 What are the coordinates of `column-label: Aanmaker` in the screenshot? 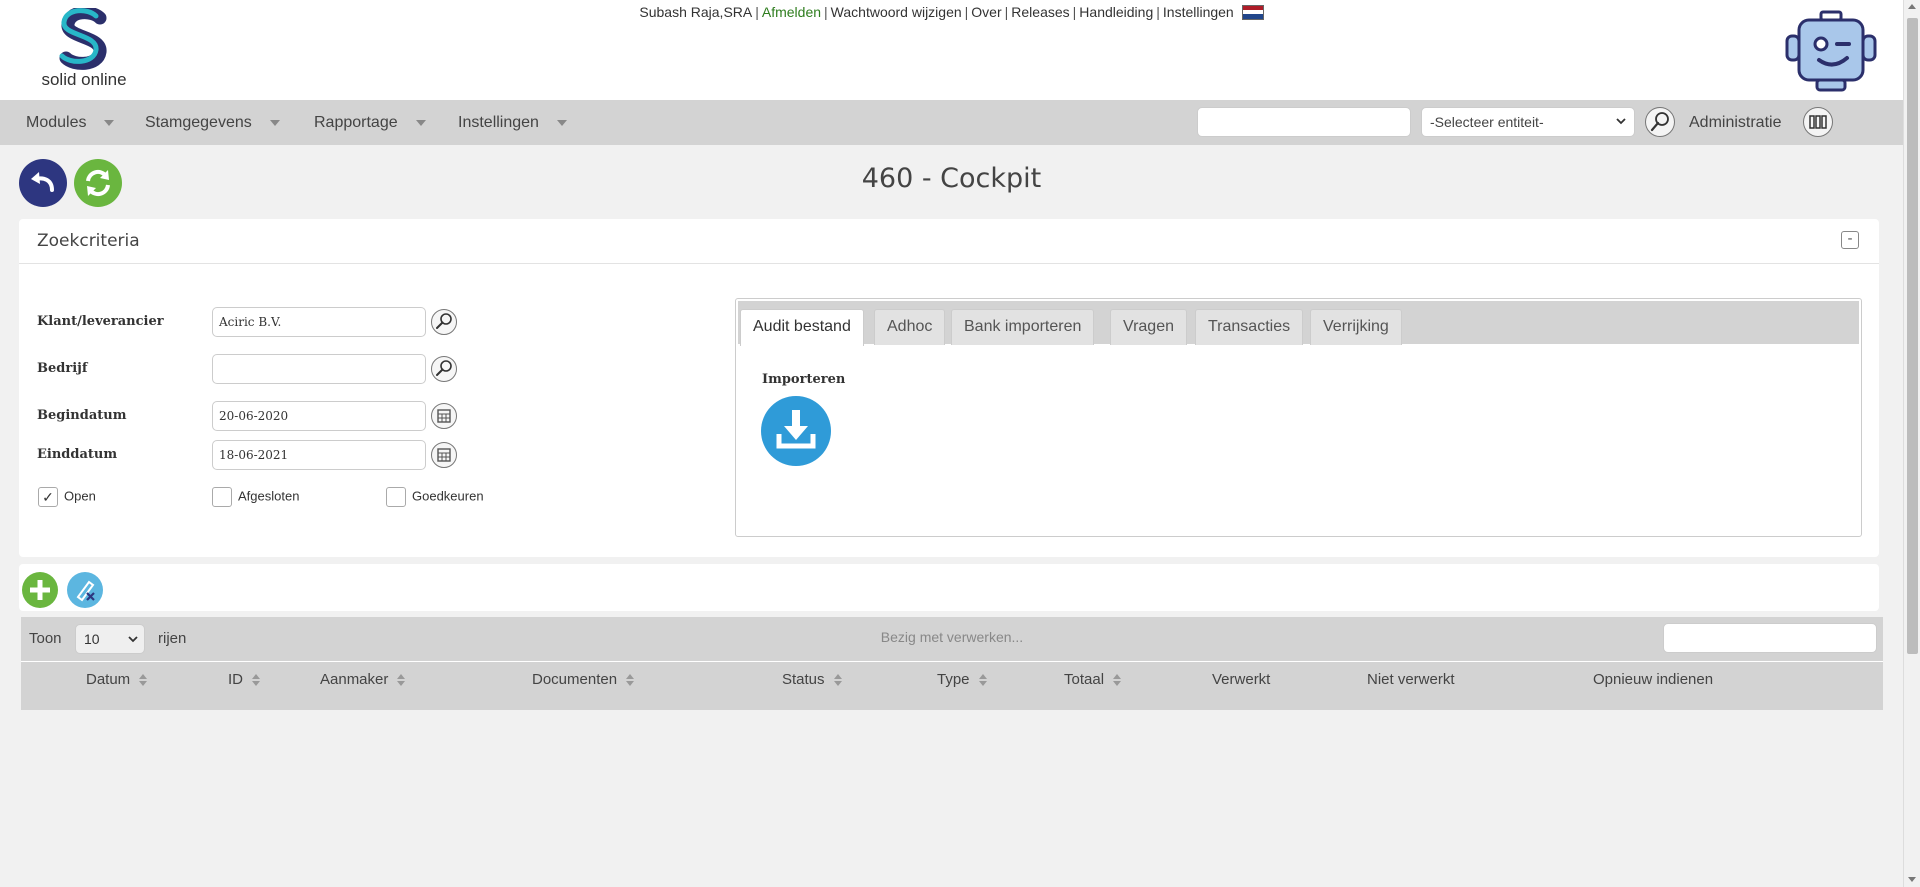 It's located at (354, 679).